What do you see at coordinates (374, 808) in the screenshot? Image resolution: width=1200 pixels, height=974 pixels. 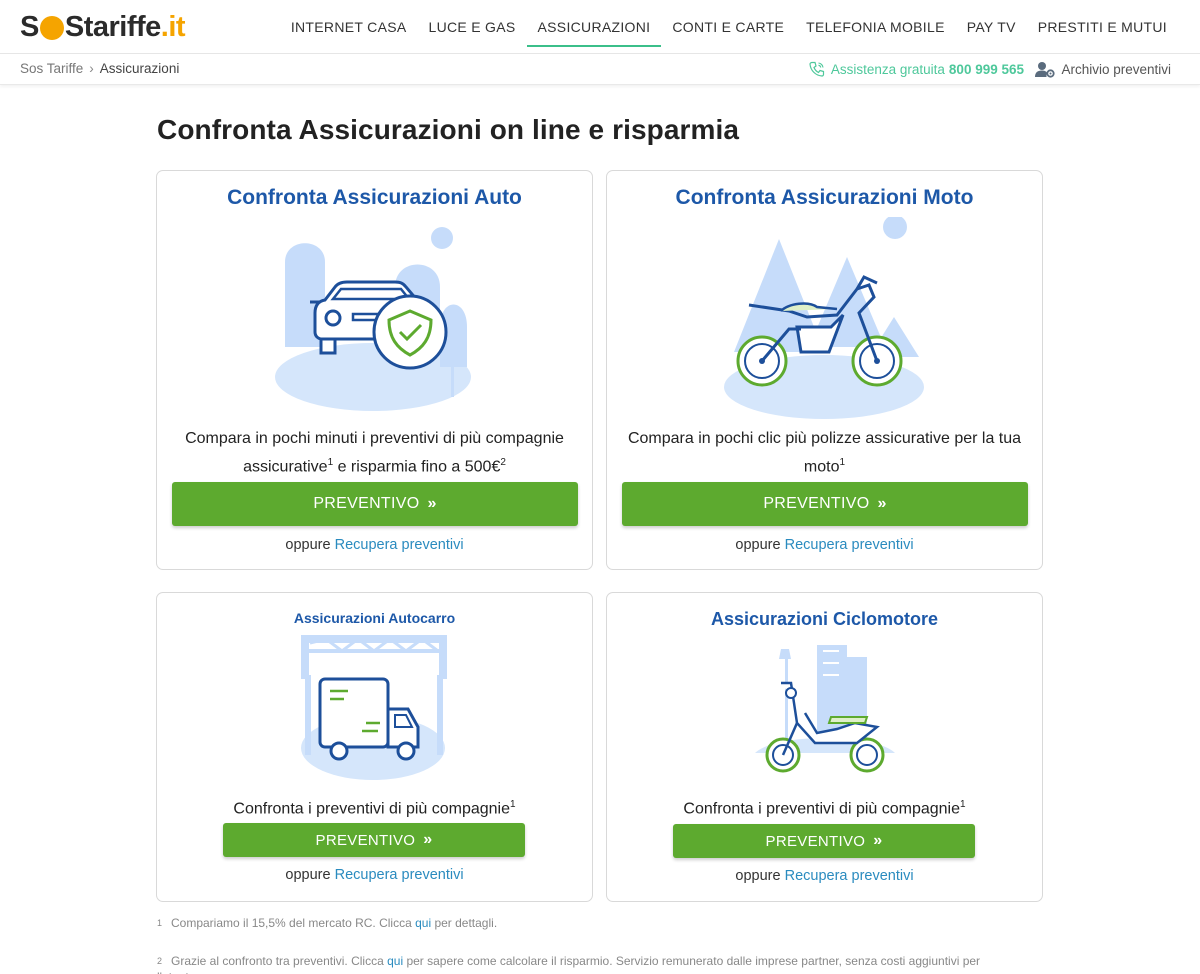 I see `card-autocarro-description: Confronta i preventivi di più compagnie1` at bounding box center [374, 808].